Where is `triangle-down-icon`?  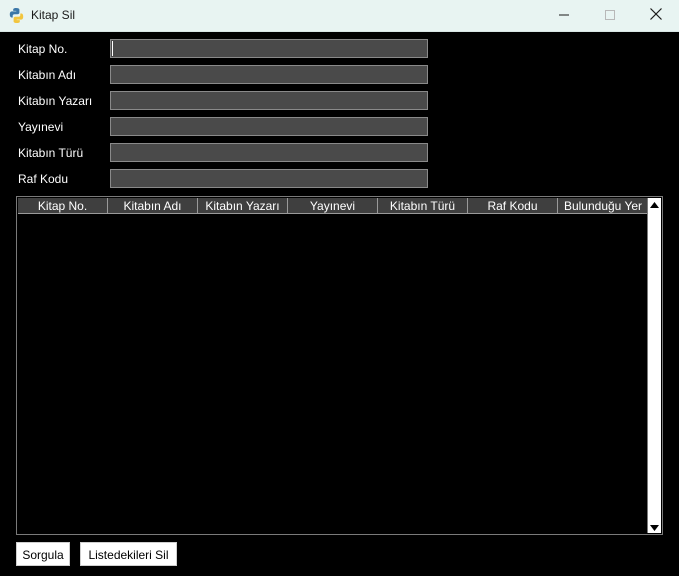
triangle-down-icon is located at coordinates (654, 527).